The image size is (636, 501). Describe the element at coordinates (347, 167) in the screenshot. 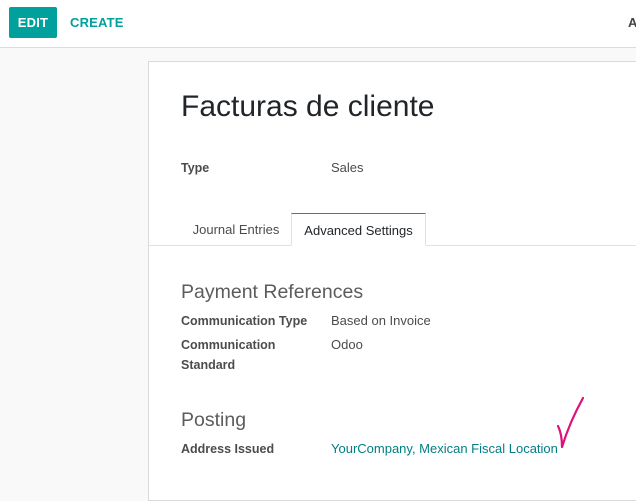

I see `type-value: Sales` at that location.